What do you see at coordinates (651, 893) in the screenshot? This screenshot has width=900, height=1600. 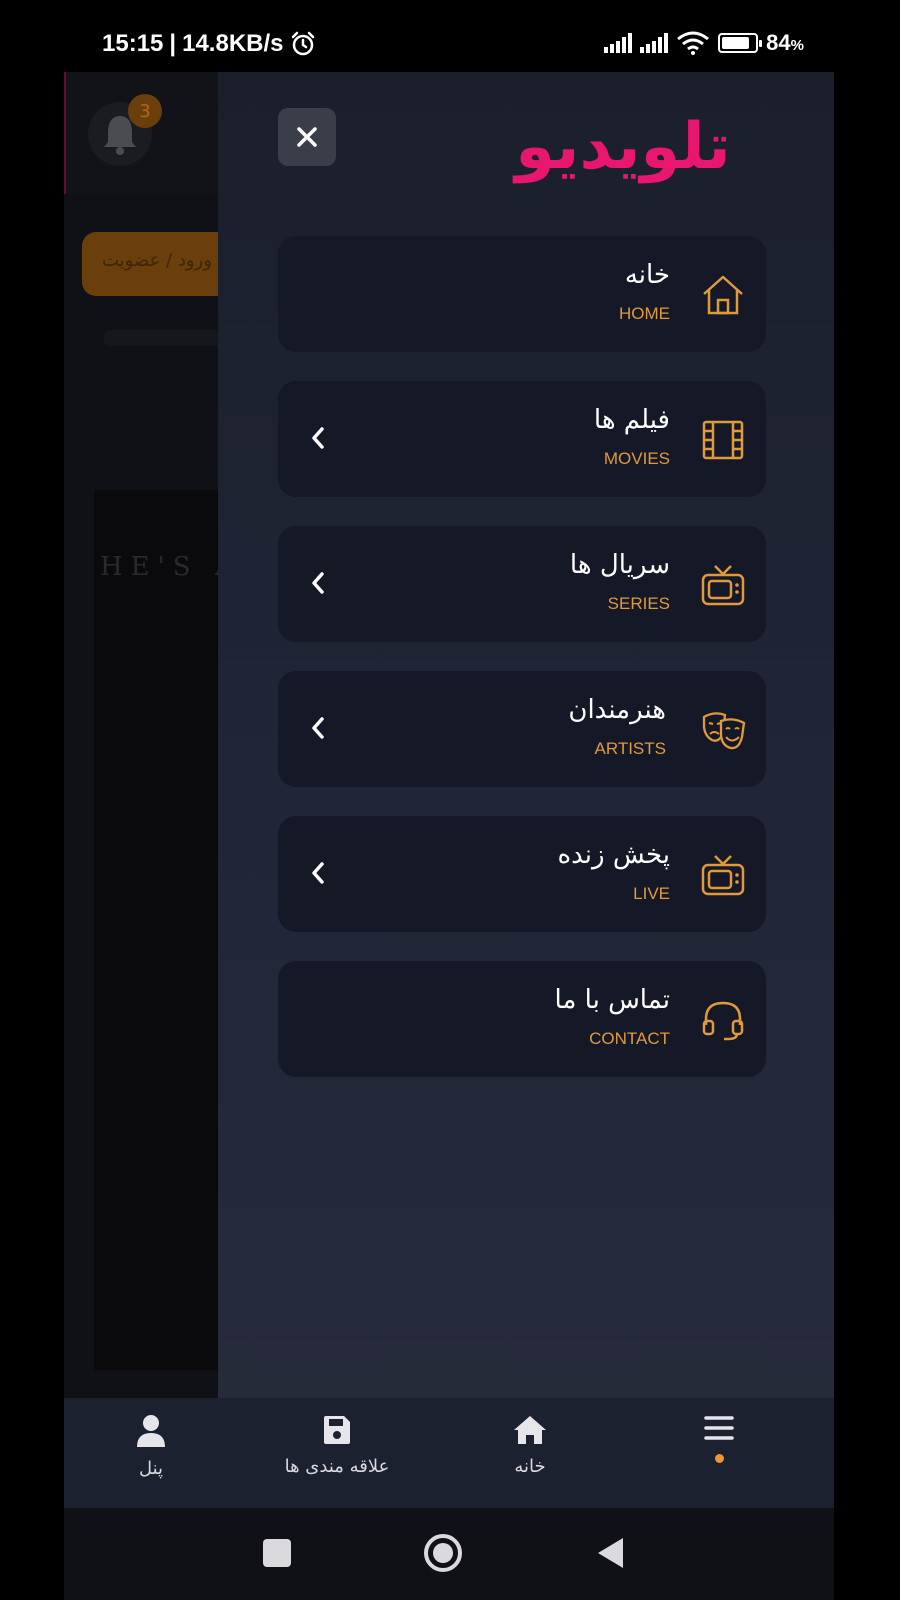 I see `menu-item-sublabel: LIVE` at bounding box center [651, 893].